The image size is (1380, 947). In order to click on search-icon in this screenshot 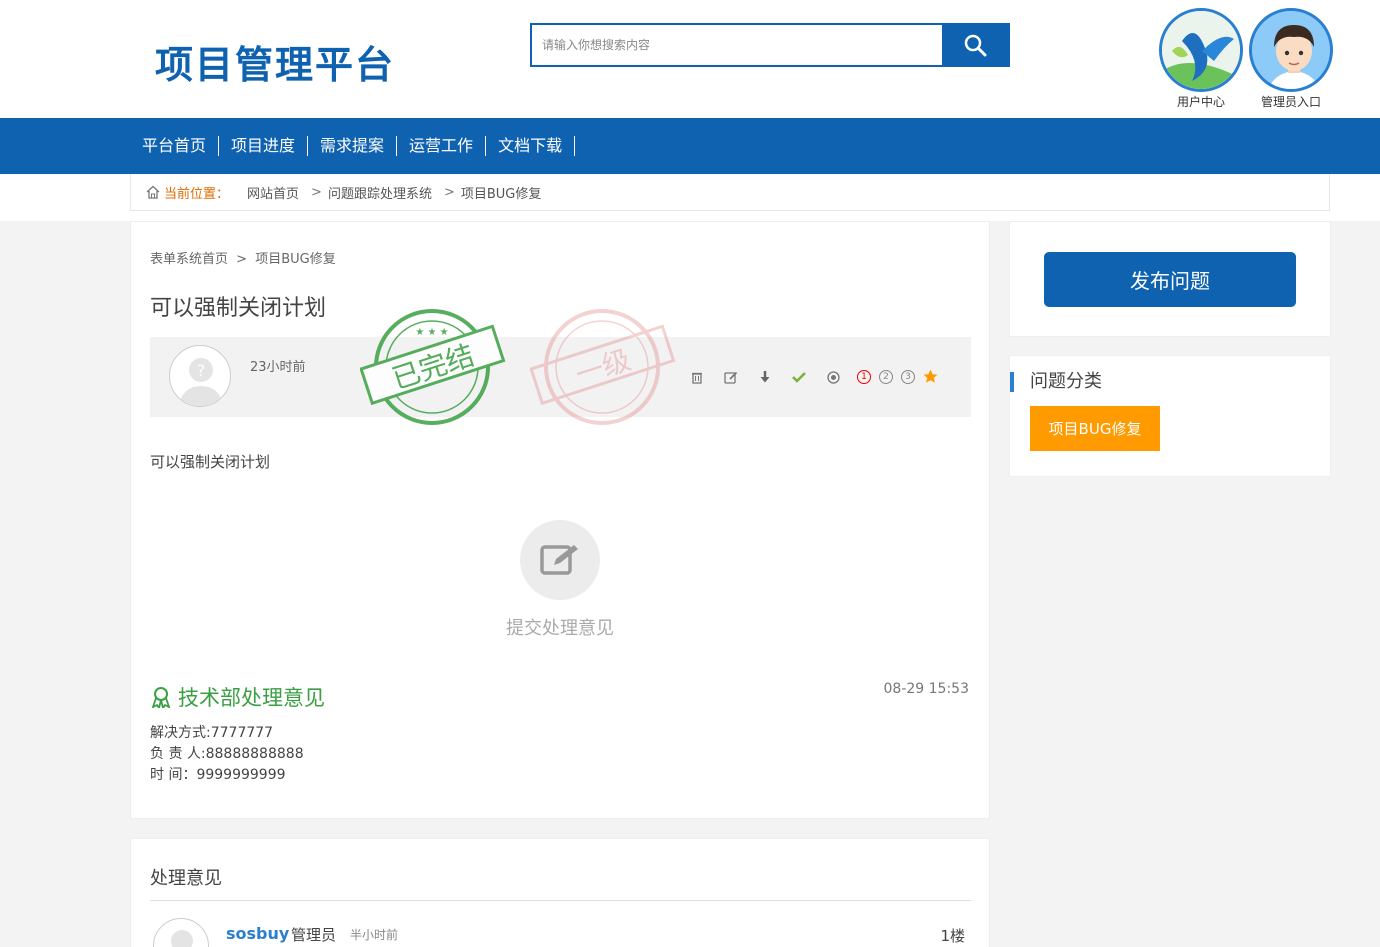, I will do `click(975, 45)`.